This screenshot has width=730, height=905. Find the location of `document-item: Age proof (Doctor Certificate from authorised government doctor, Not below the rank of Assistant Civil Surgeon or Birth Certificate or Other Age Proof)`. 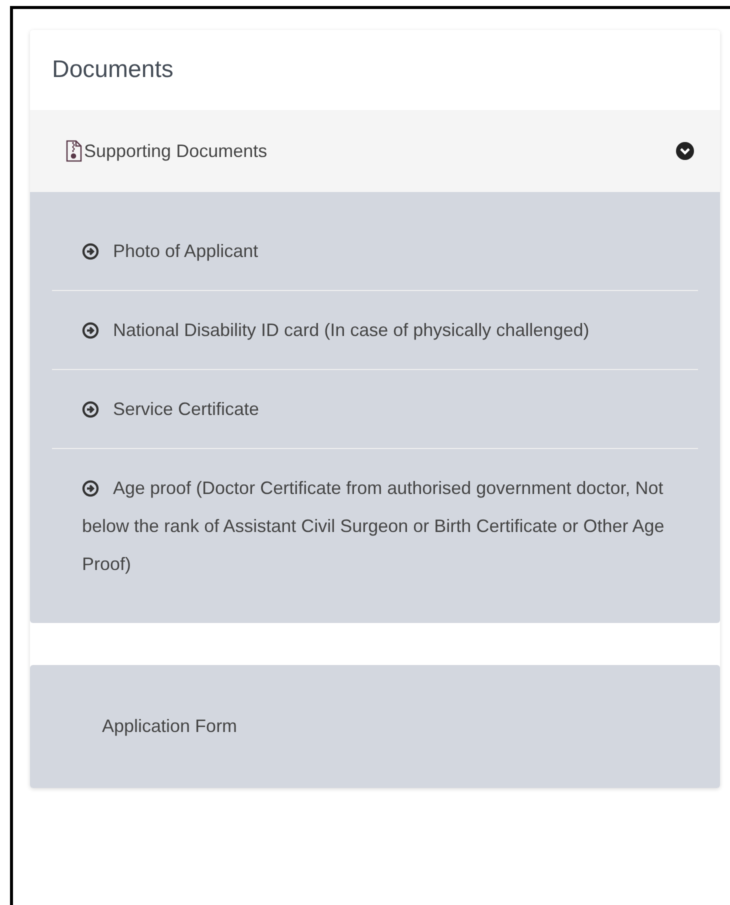

document-item: Age proof (Doctor Certificate from authorised government doctor, Not below the rank of Assistant Civil Surgeon or Birth Certificate or Other Age Proof) is located at coordinates (374, 526).